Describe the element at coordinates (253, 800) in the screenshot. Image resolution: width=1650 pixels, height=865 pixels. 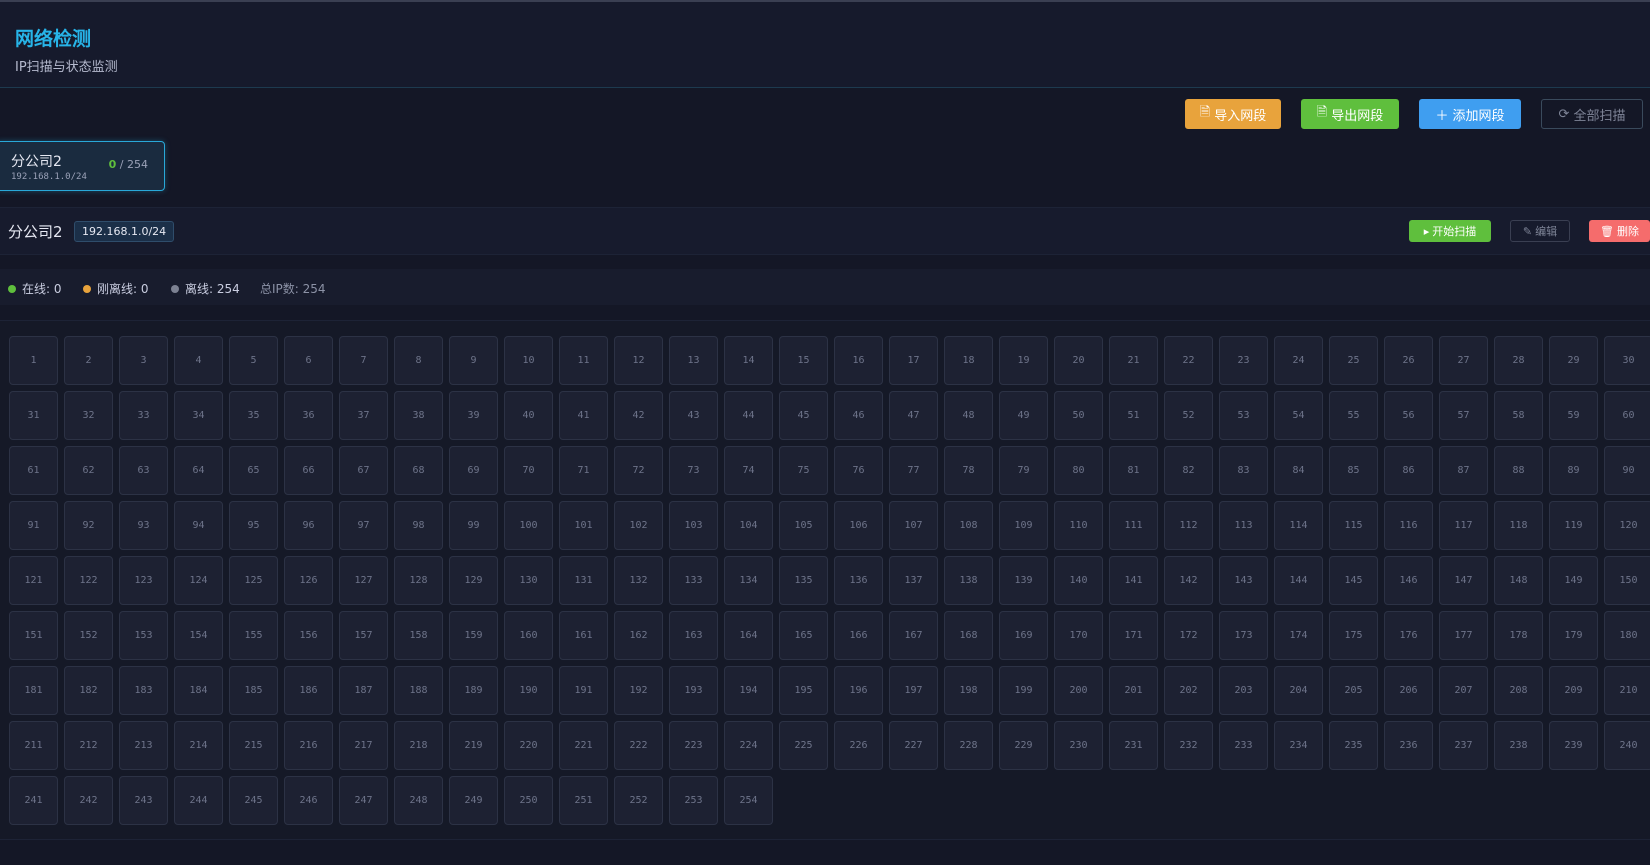
I see `ip-cell: 245` at that location.